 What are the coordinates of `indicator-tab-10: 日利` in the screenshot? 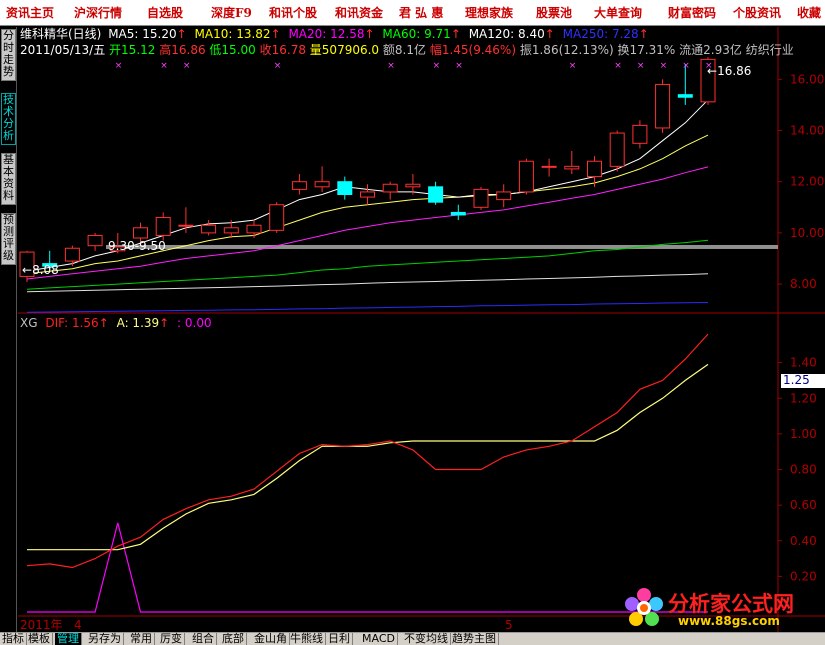 It's located at (339, 639).